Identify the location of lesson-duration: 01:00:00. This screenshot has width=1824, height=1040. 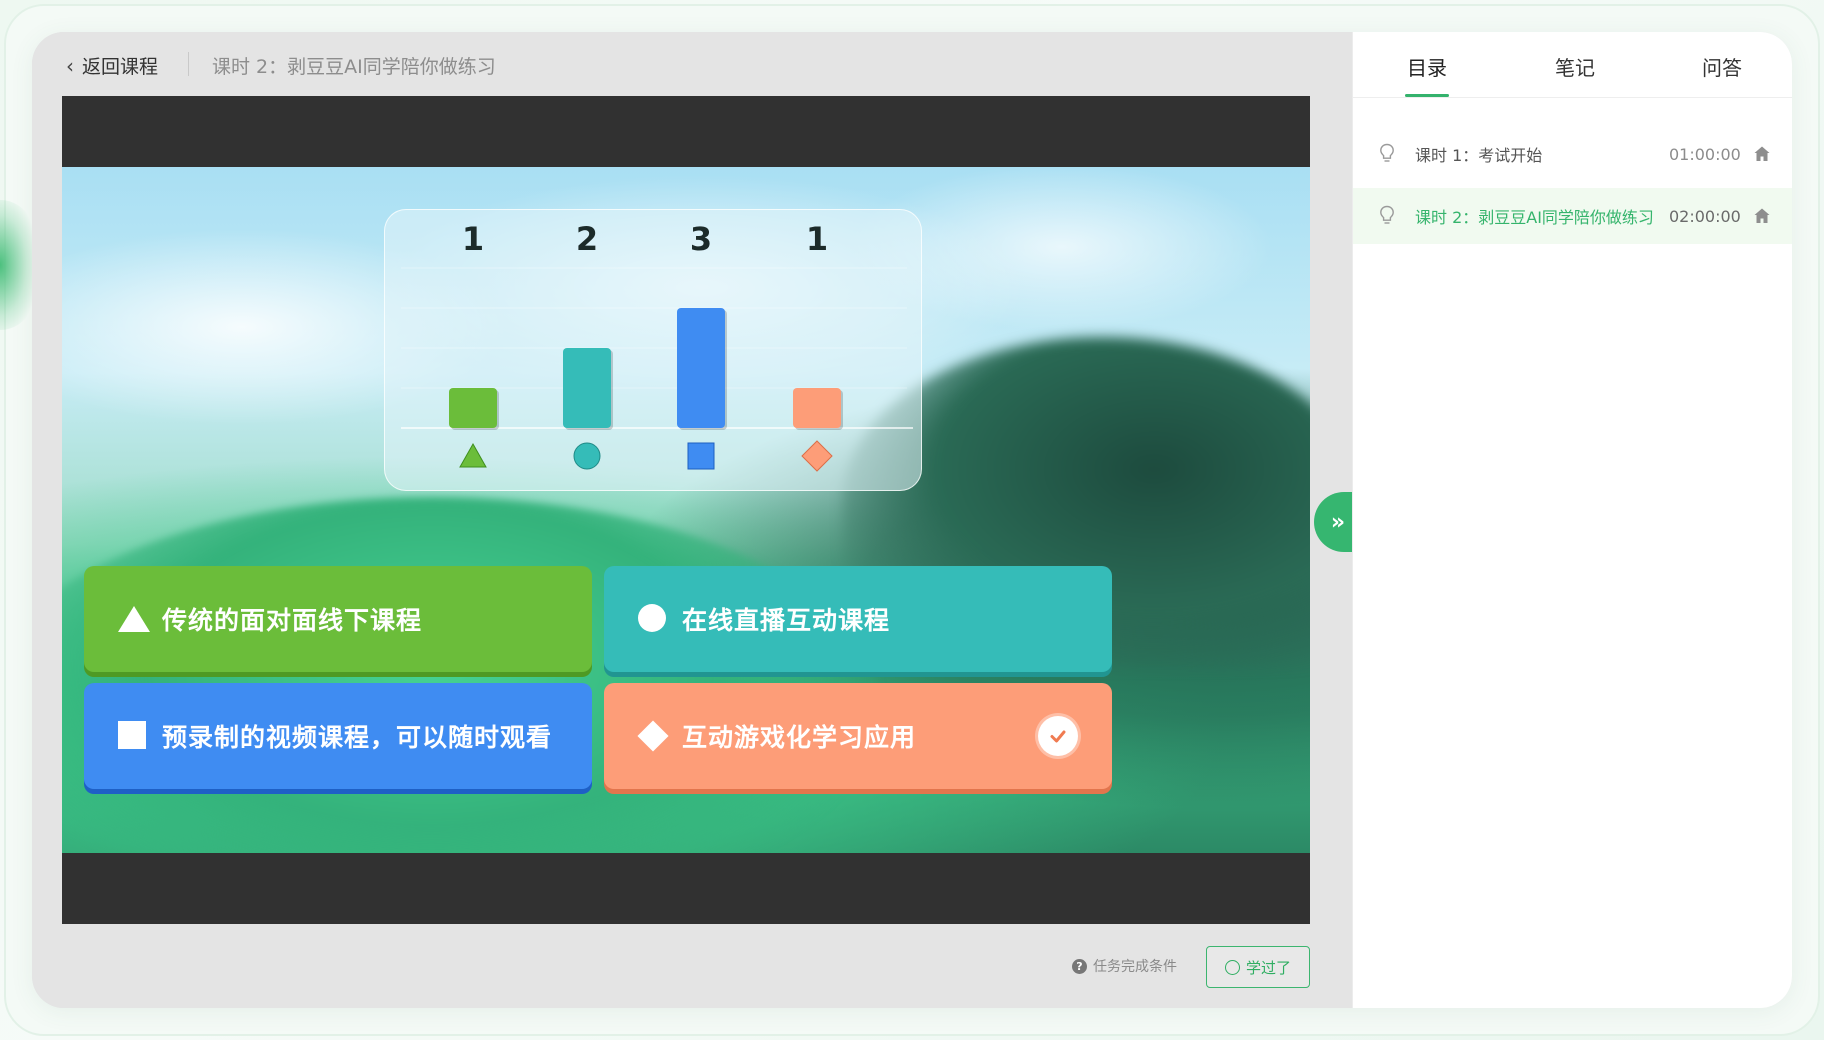
(1705, 154).